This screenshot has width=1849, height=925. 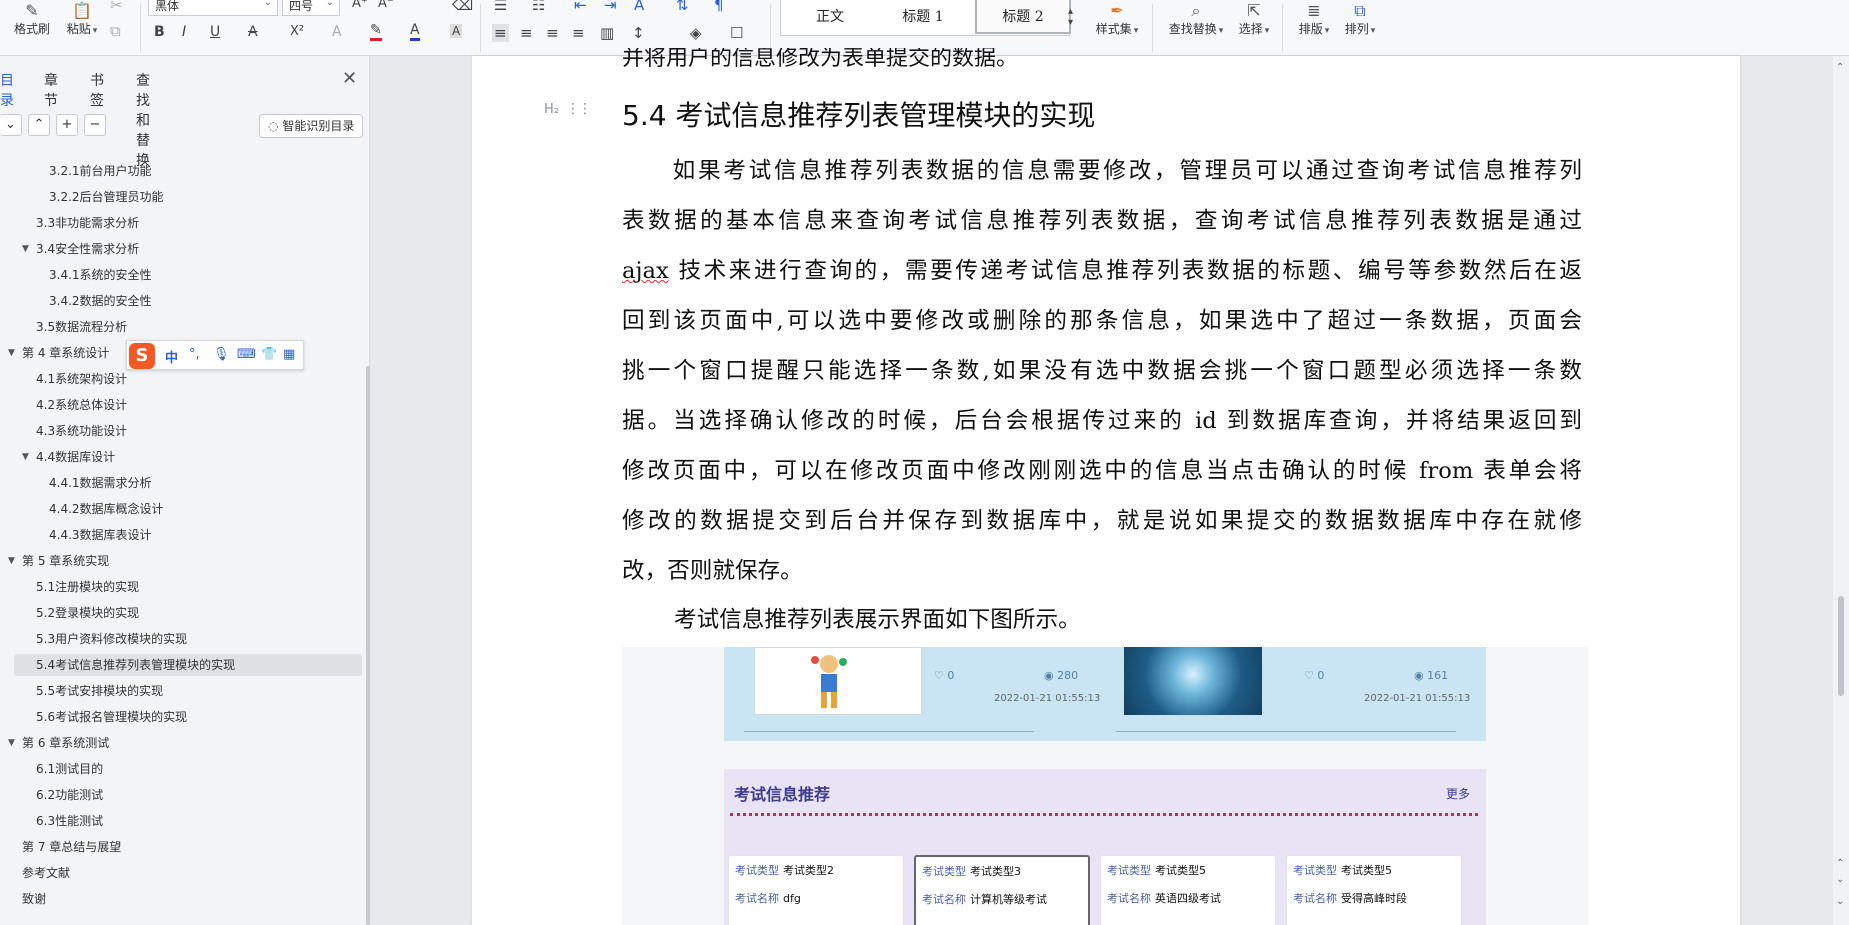 What do you see at coordinates (719, 7) in the screenshot?
I see `show-marks-icon: ¶` at bounding box center [719, 7].